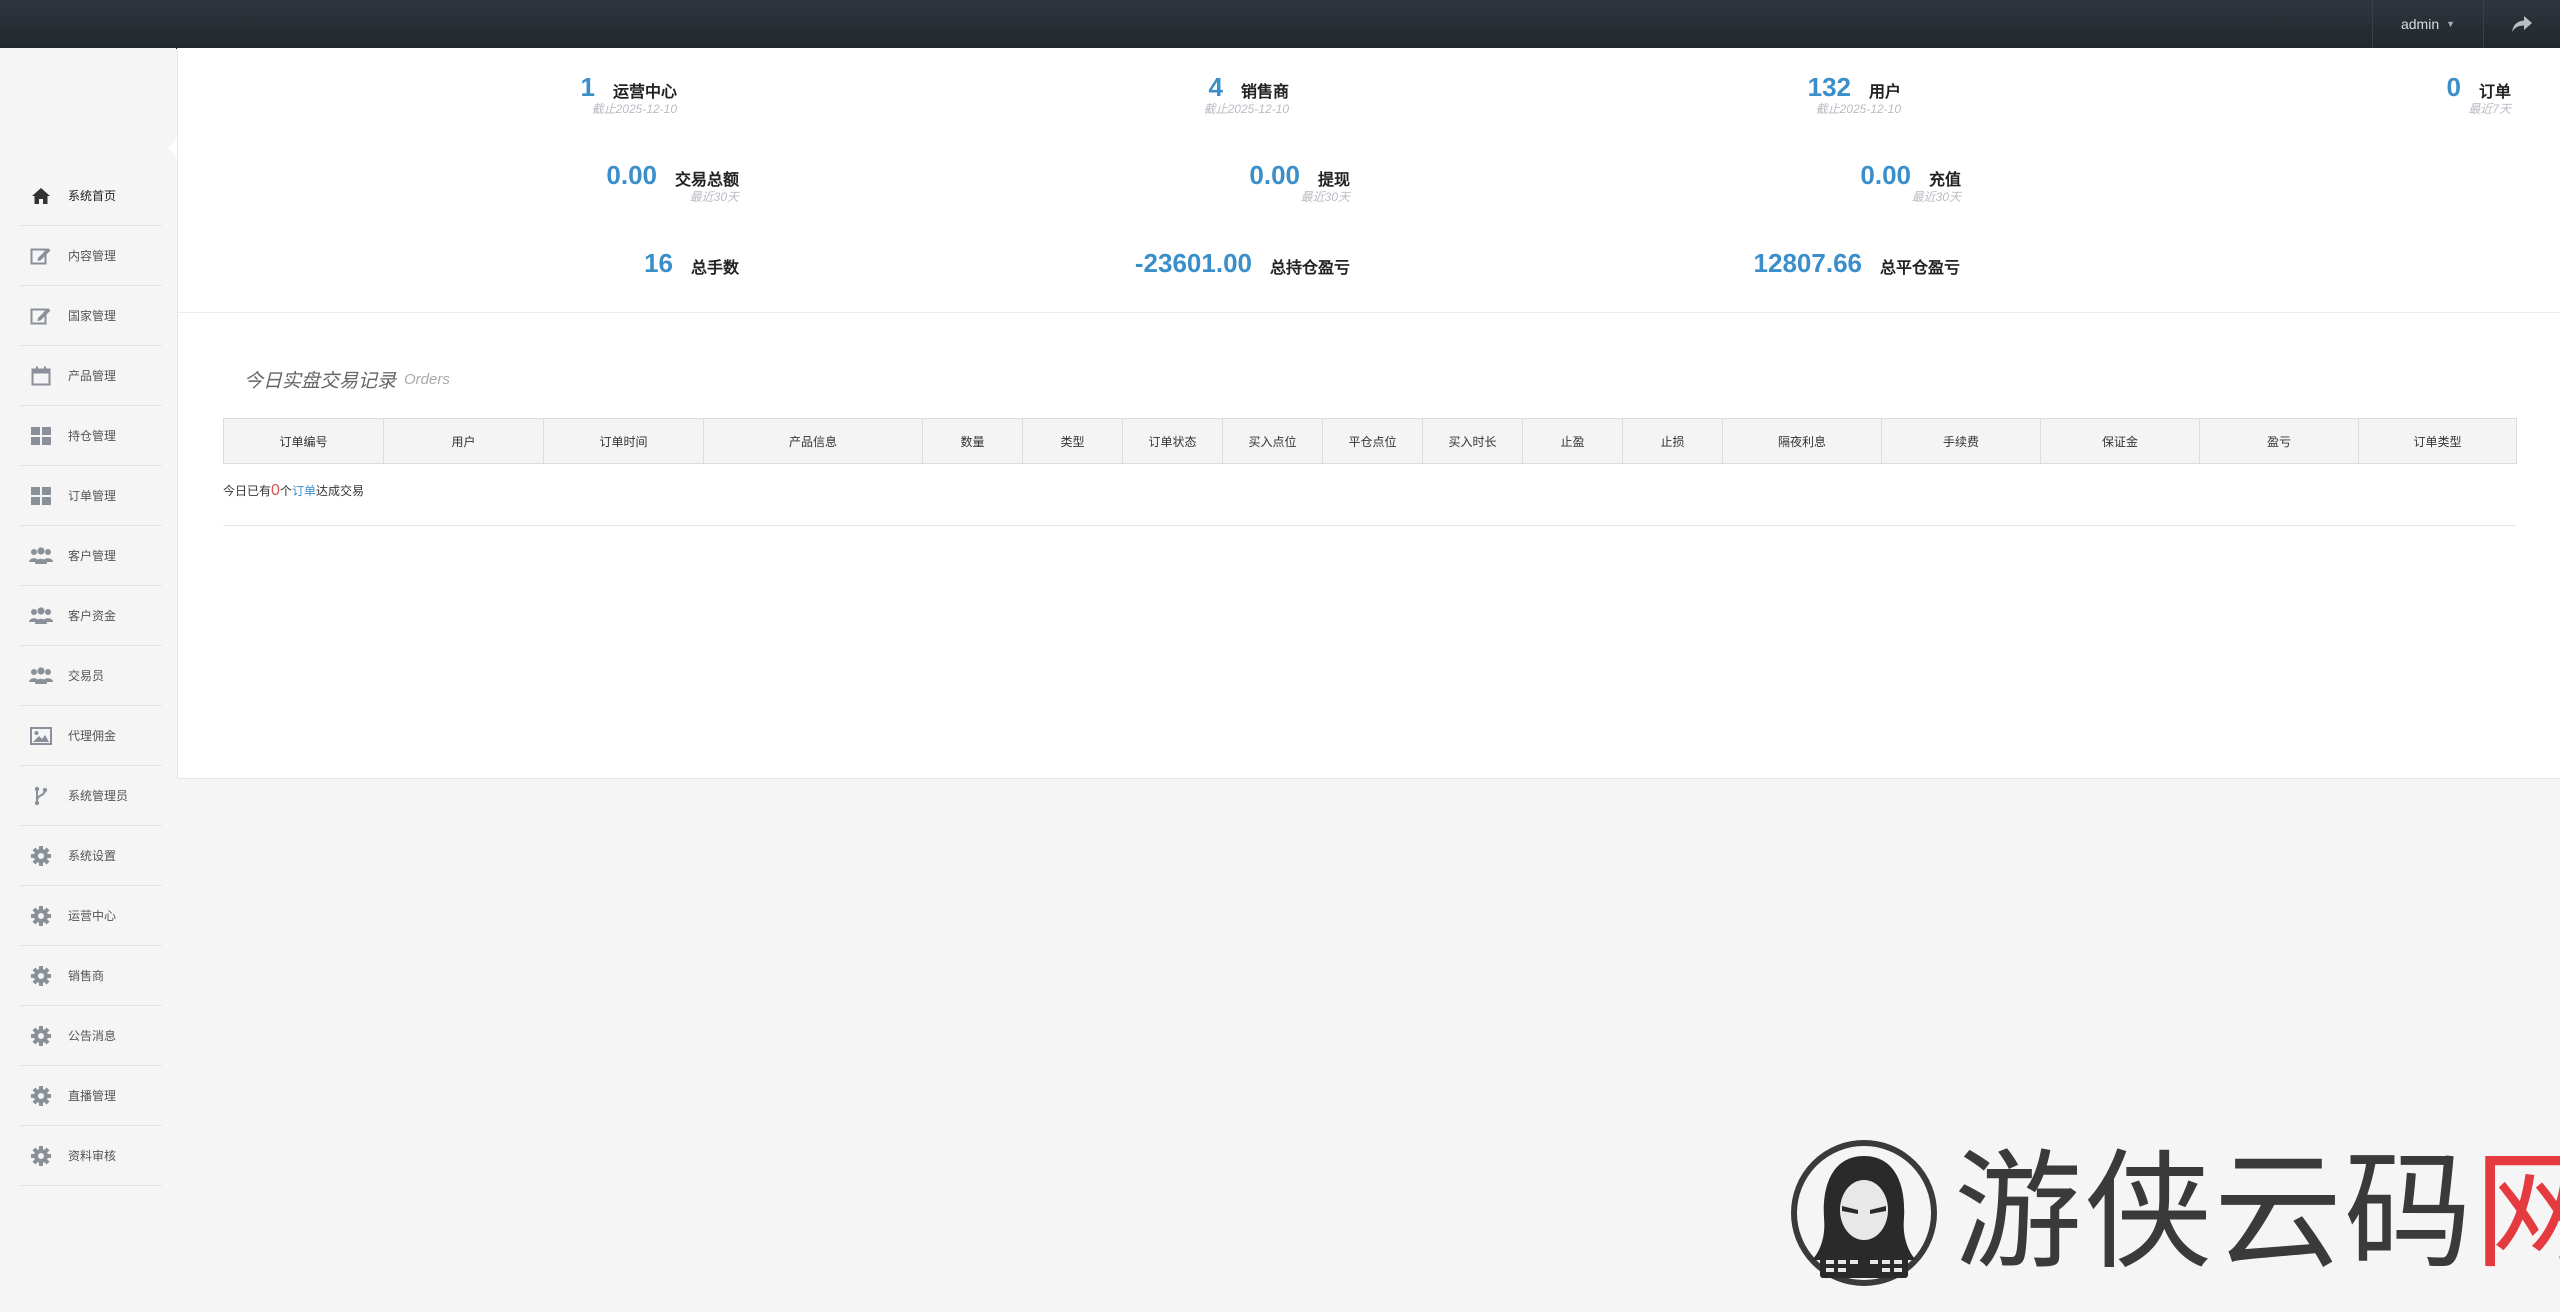 The height and width of the screenshot is (1312, 2560). I want to click on stat-dealers: 4 销售商 截止2025-12-10, so click(1247, 94).